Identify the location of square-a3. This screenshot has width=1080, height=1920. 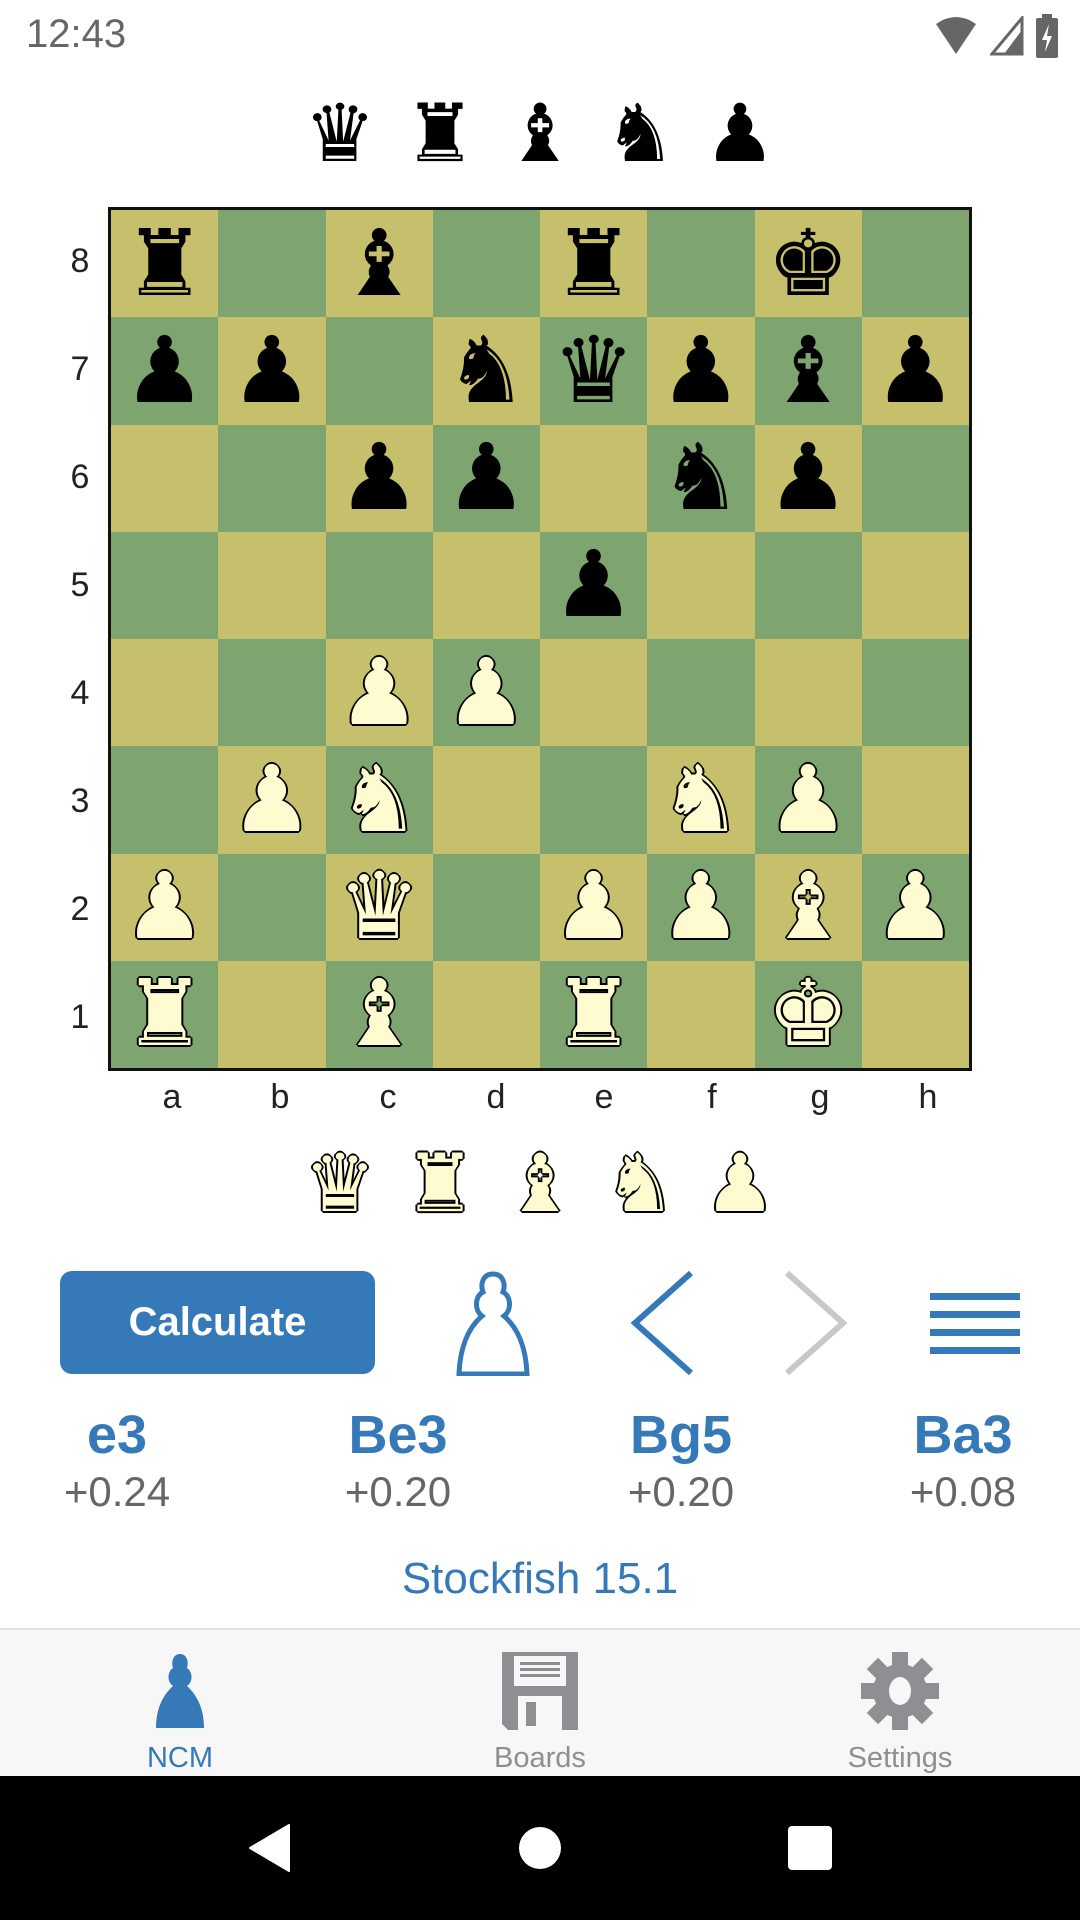
(165, 800).